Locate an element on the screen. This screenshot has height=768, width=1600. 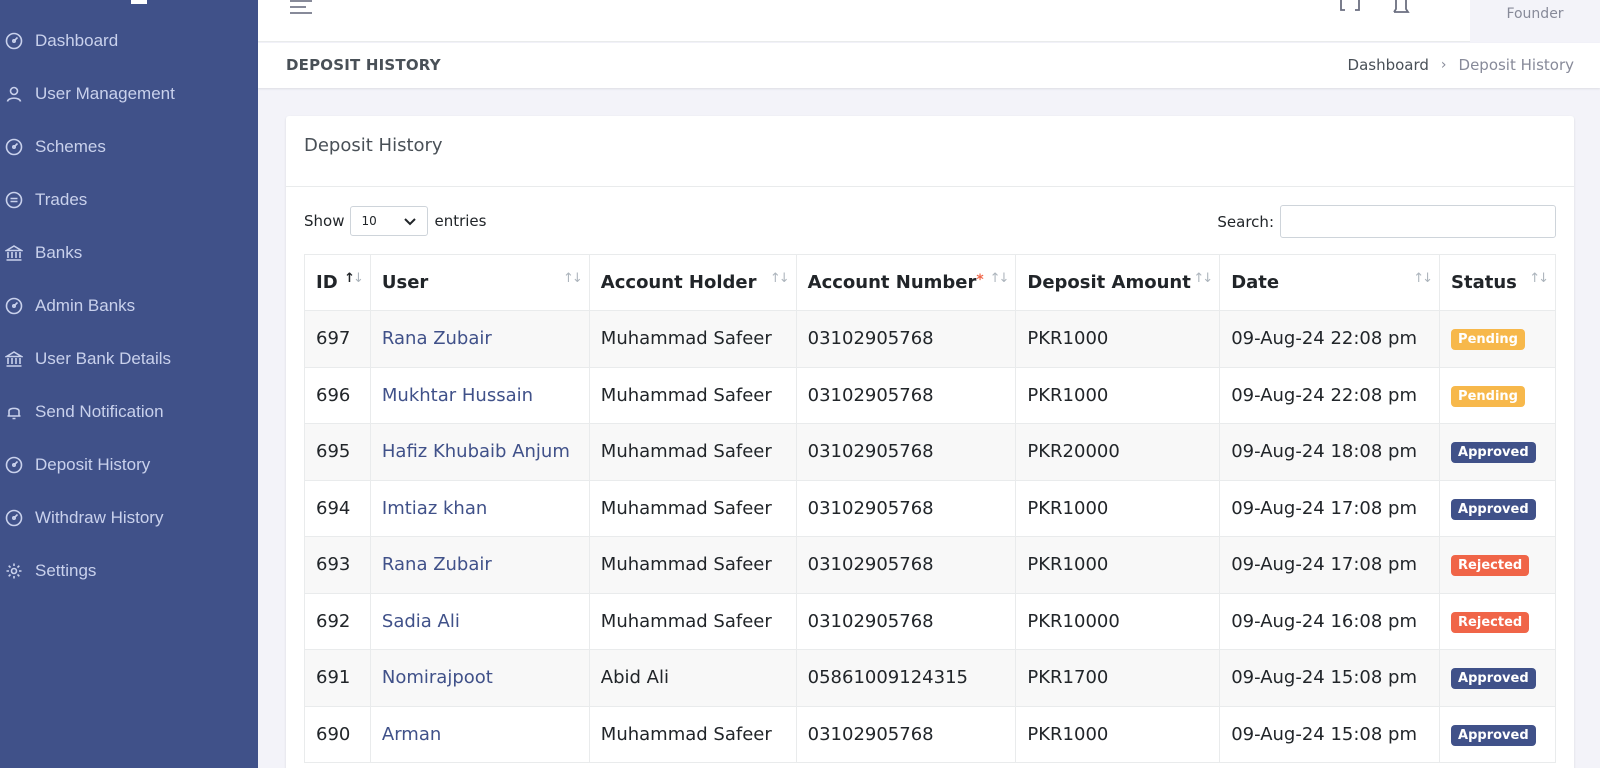
status-badge: Approved is located at coordinates (1493, 453).